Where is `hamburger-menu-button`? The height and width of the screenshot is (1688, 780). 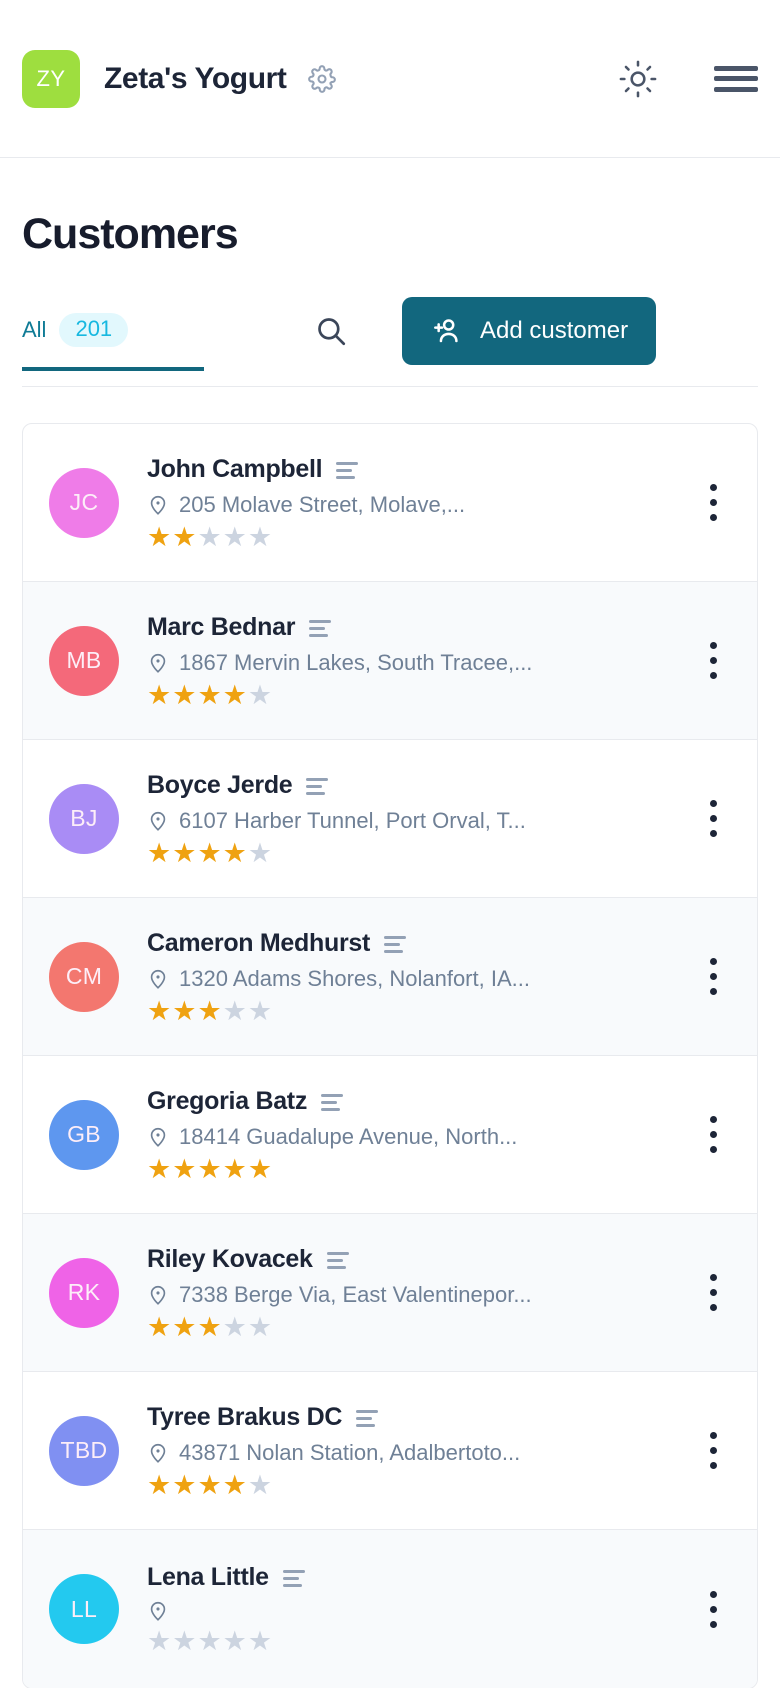 hamburger-menu-button is located at coordinates (736, 79).